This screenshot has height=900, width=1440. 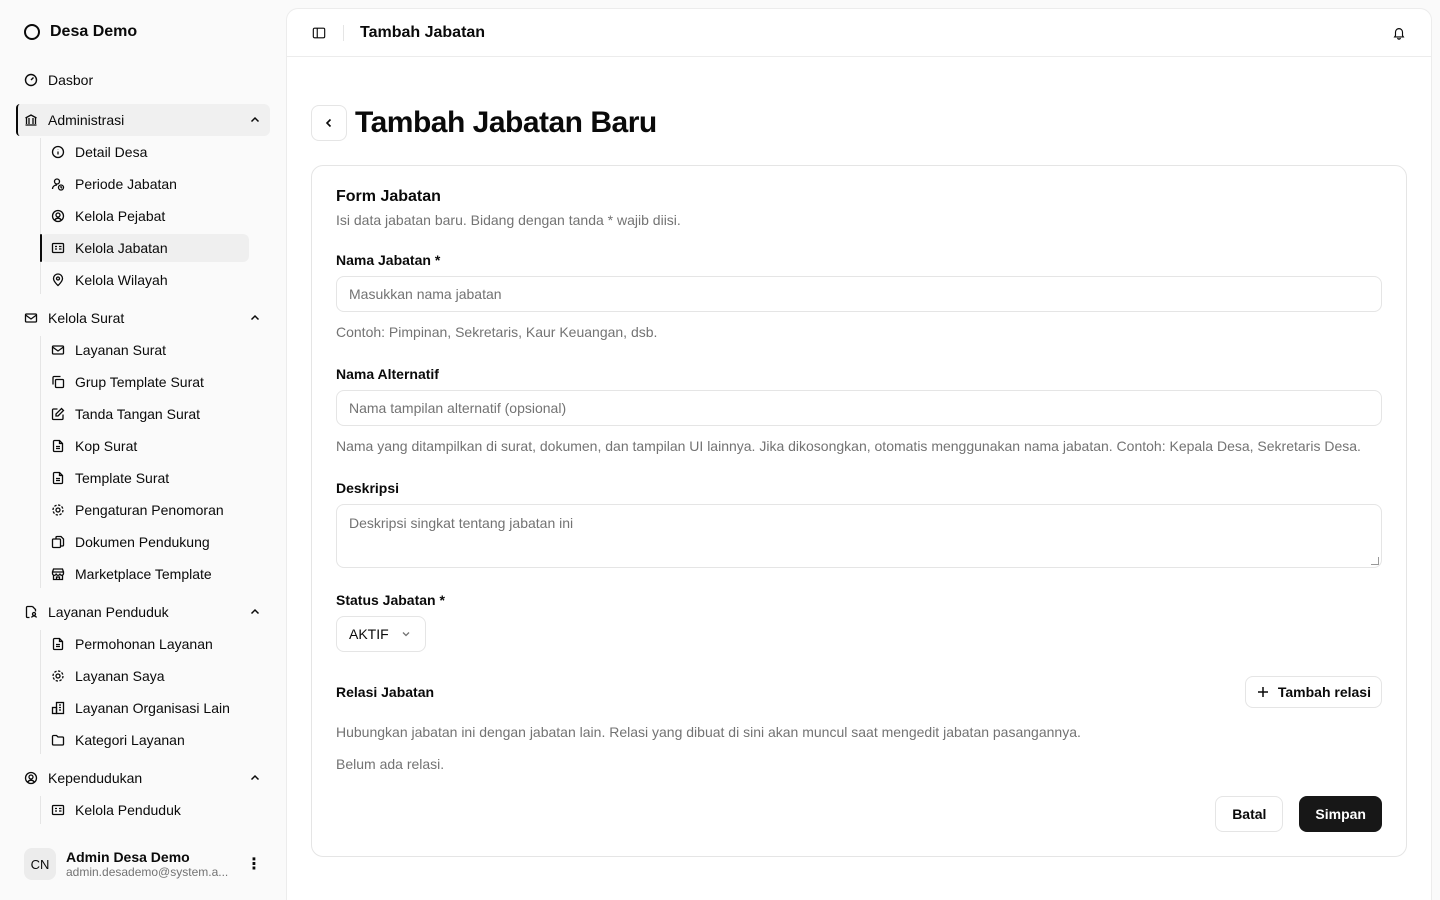 I want to click on sidebar-group-kependudukan: Kependudukan, so click(x=143, y=778).